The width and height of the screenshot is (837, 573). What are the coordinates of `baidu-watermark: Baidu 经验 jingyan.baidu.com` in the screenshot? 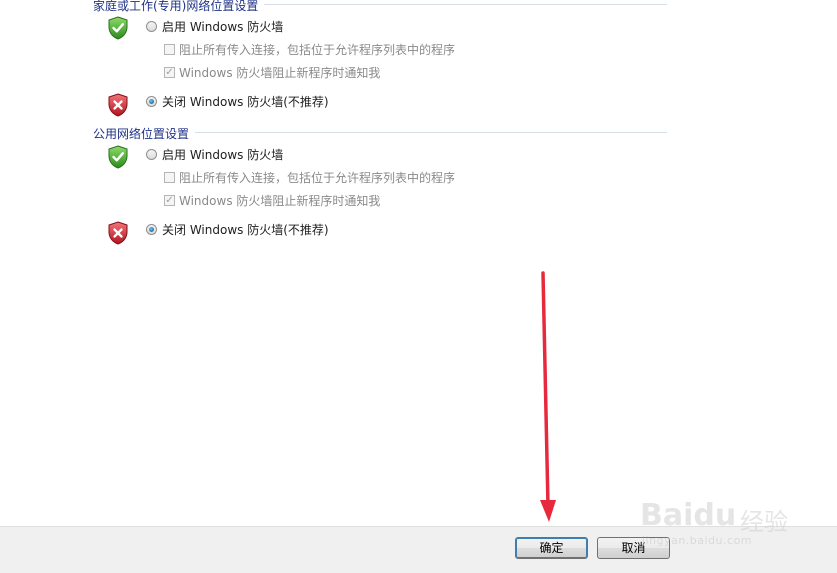 It's located at (720, 515).